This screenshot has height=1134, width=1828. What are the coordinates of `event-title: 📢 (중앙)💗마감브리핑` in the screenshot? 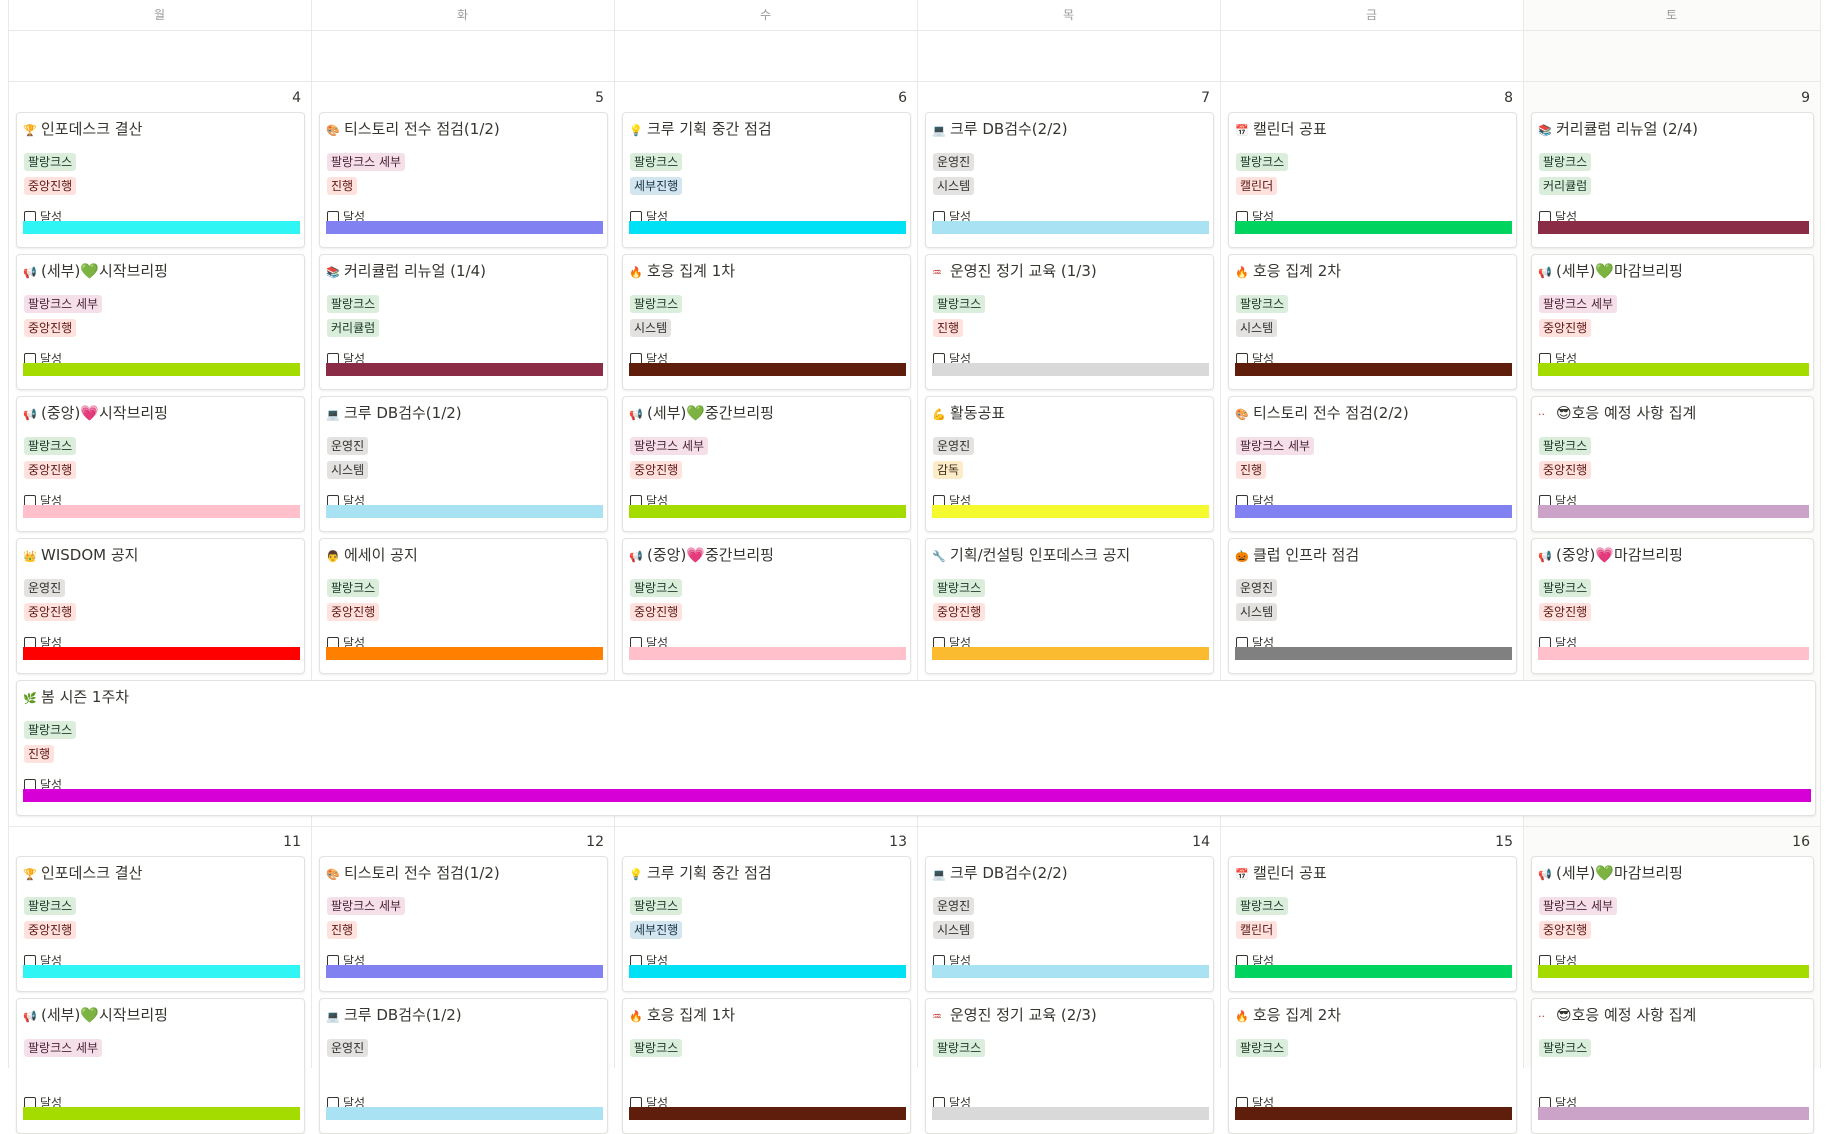 It's located at (1673, 555).